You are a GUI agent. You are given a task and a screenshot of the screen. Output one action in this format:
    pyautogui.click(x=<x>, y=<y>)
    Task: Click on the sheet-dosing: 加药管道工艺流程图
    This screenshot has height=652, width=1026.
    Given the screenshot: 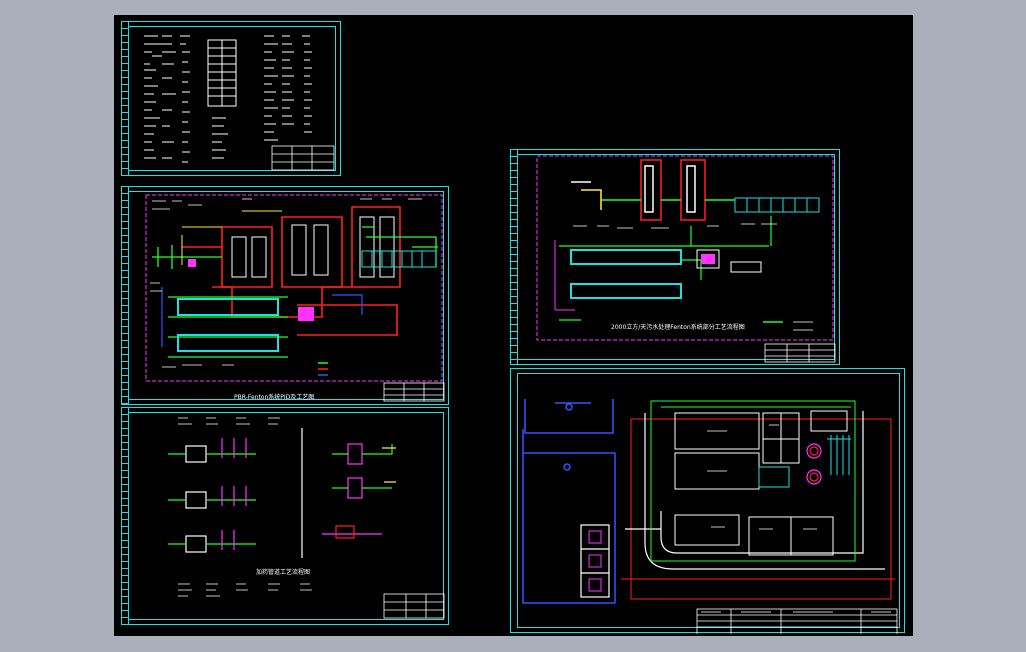 What is the action you would take?
    pyautogui.click(x=285, y=516)
    